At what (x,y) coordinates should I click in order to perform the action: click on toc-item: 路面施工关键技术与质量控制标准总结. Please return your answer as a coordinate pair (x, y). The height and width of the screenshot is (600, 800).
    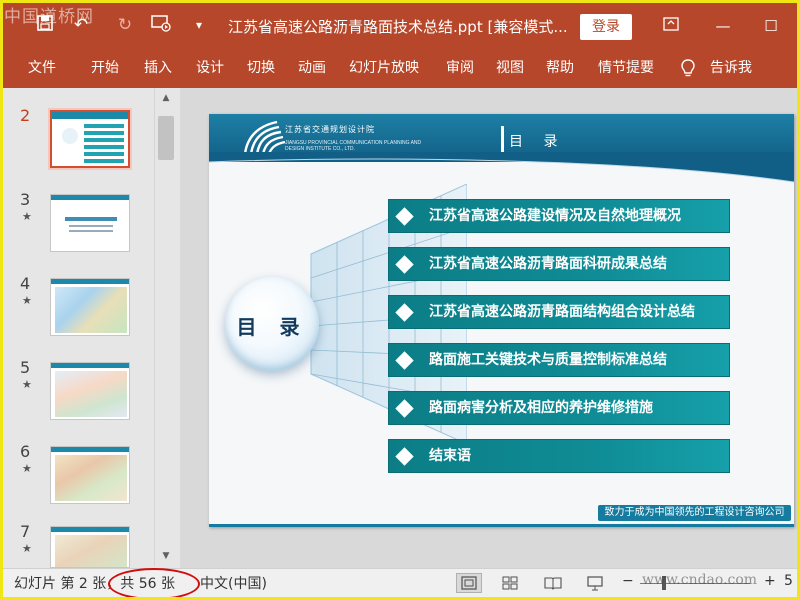
    Looking at the image, I should click on (559, 360).